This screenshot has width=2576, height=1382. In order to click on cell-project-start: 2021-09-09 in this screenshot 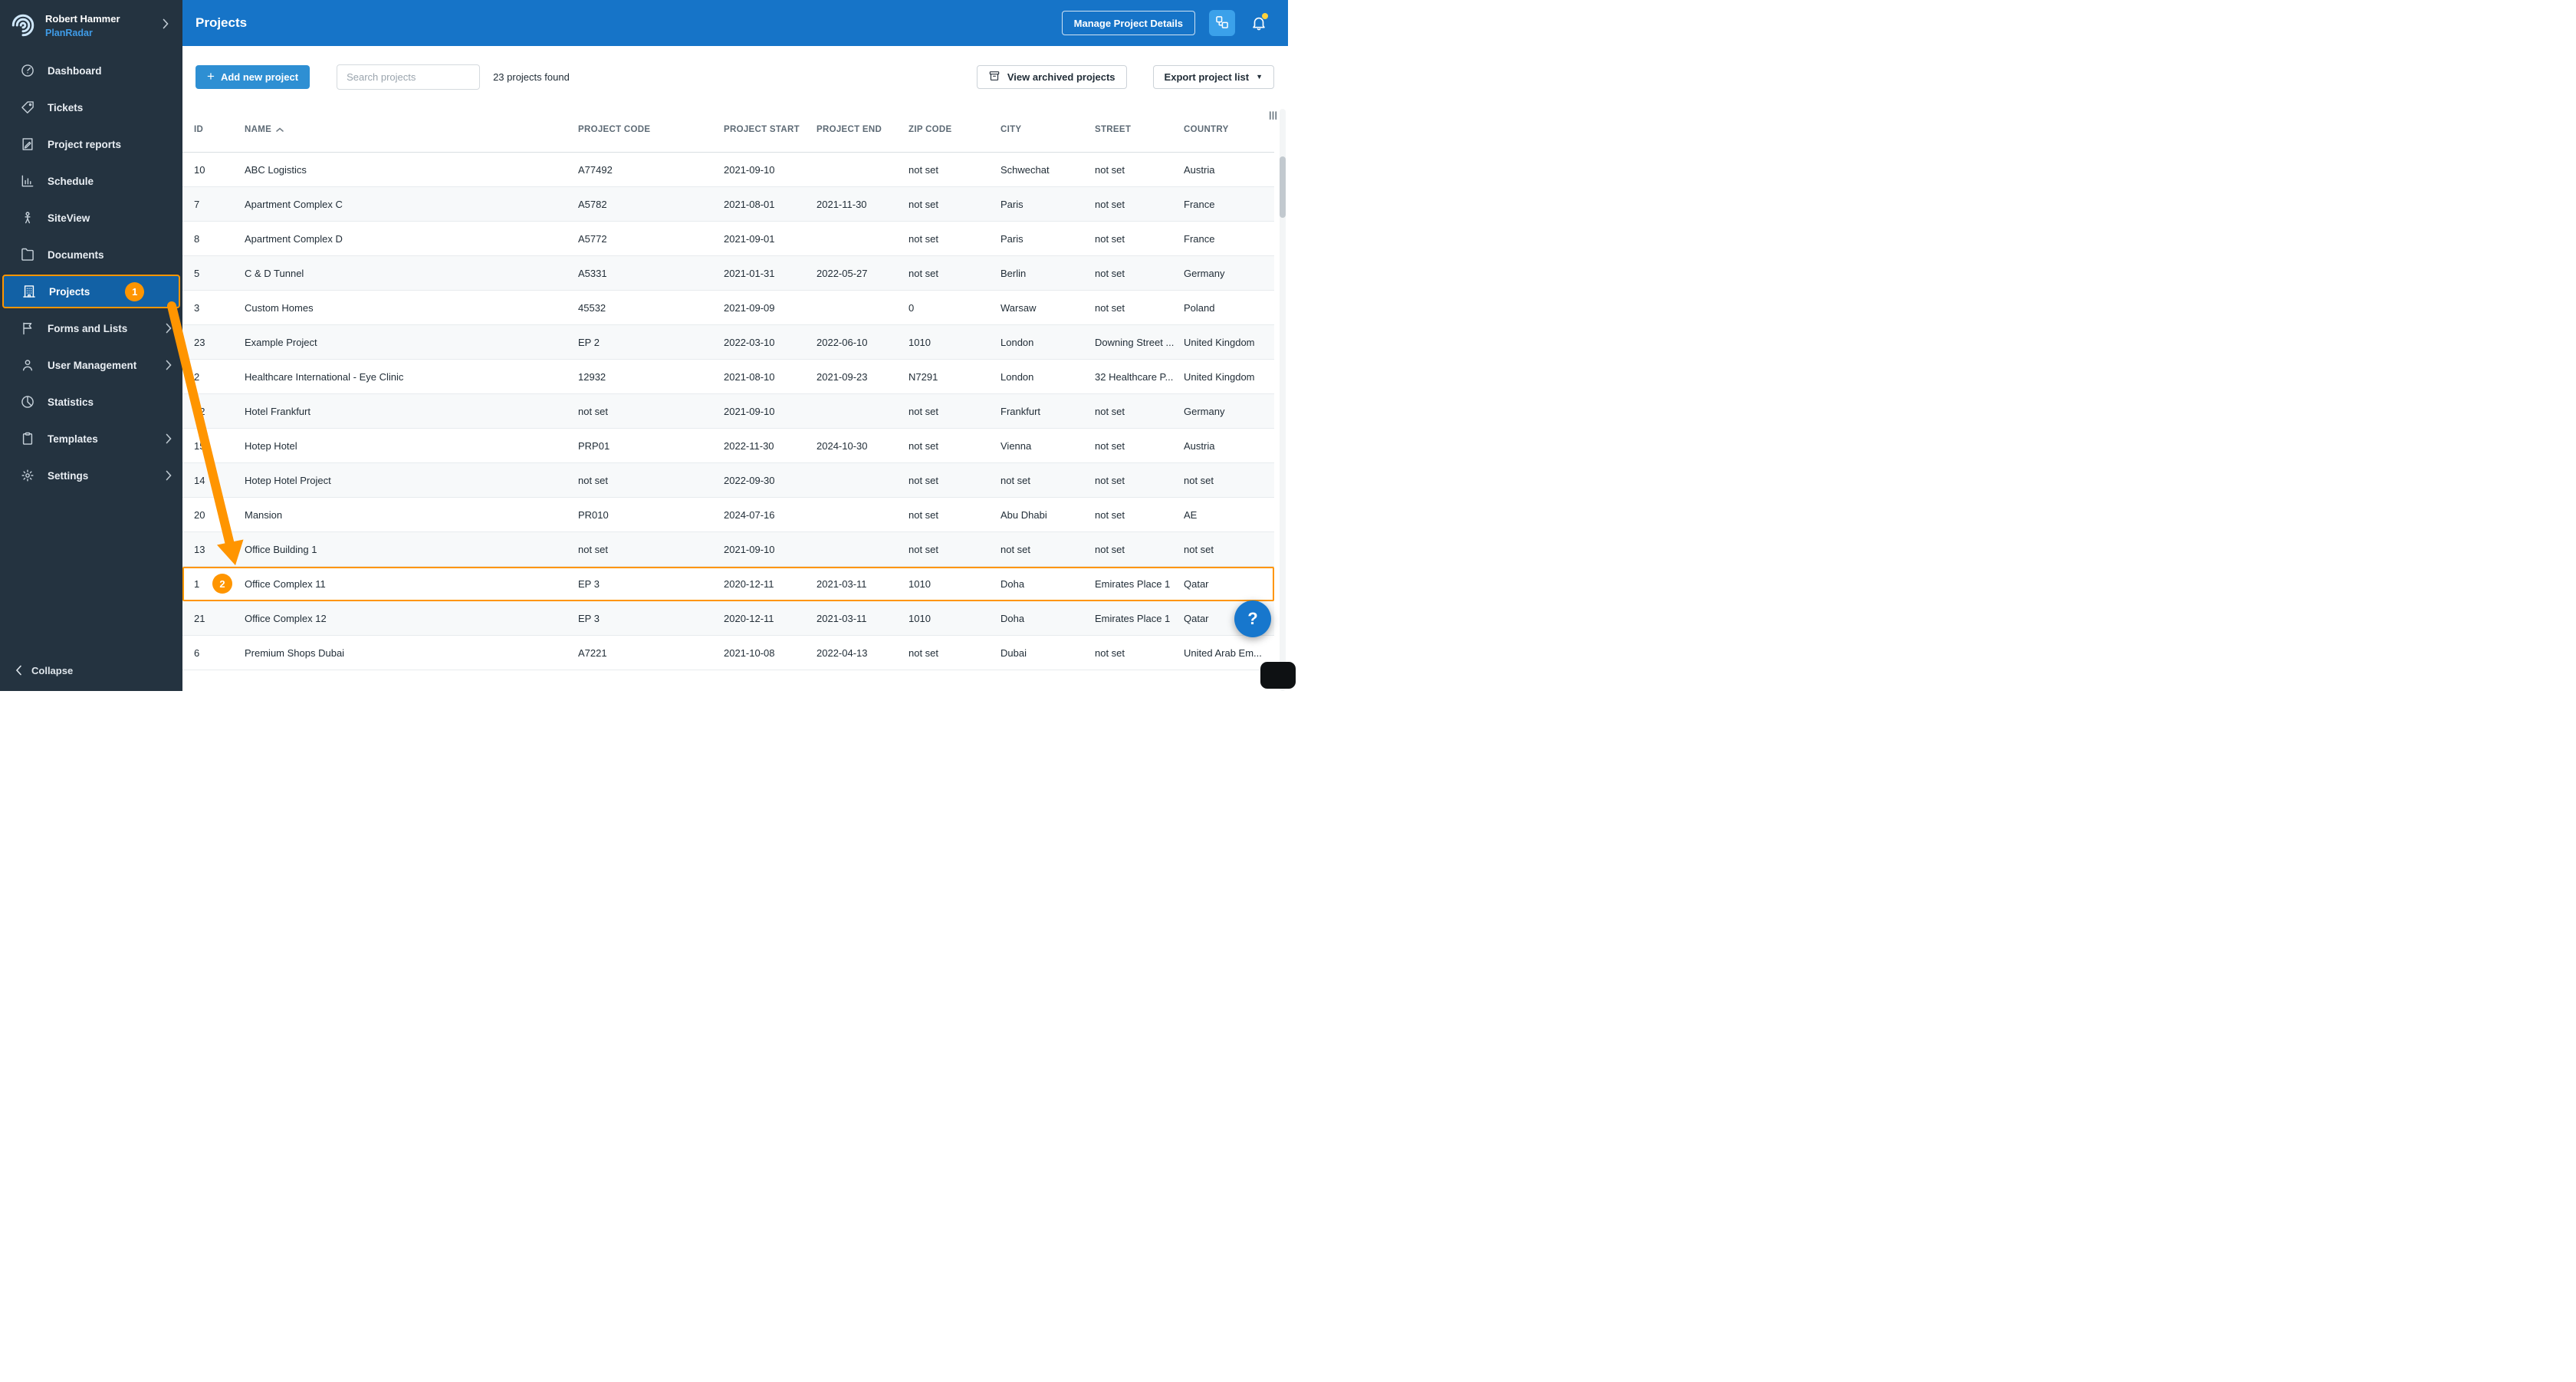, I will do `click(749, 307)`.